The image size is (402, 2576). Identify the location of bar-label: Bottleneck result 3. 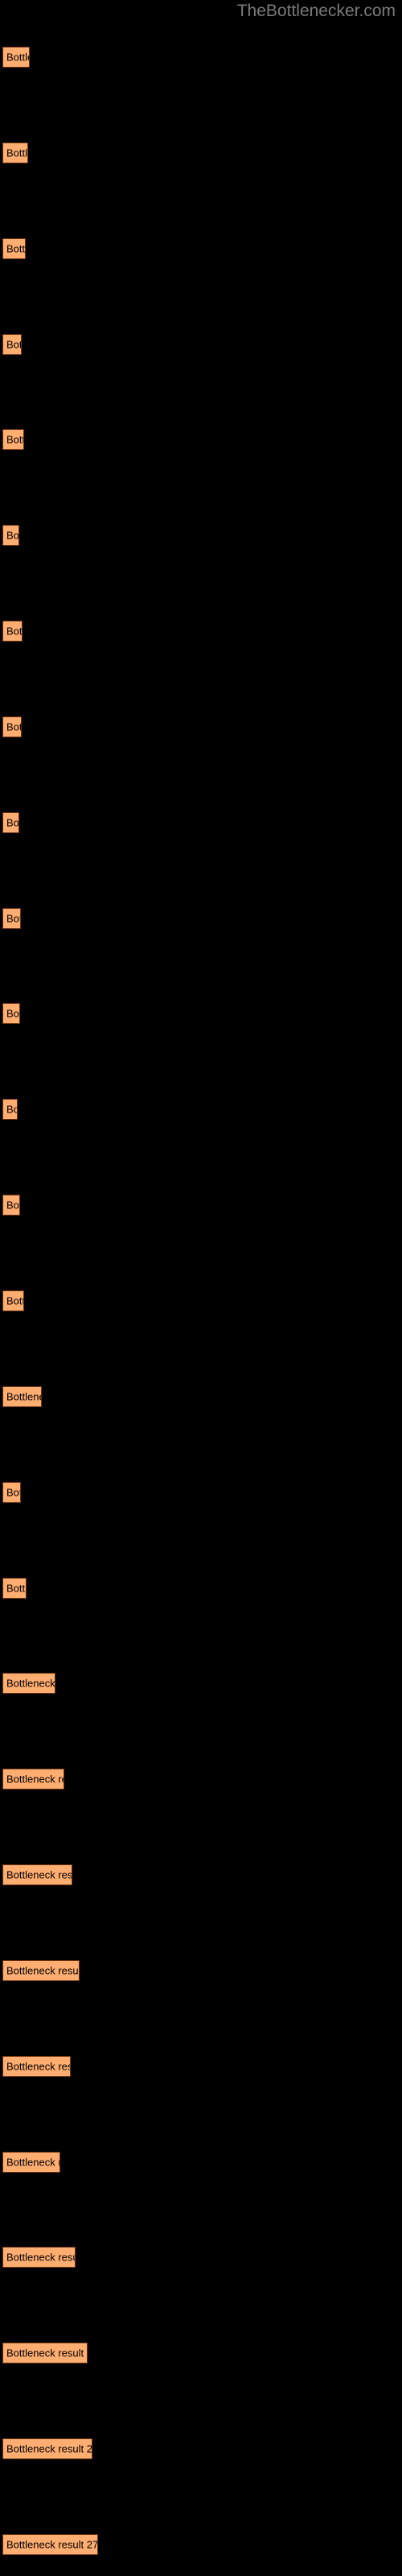
(16, 248).